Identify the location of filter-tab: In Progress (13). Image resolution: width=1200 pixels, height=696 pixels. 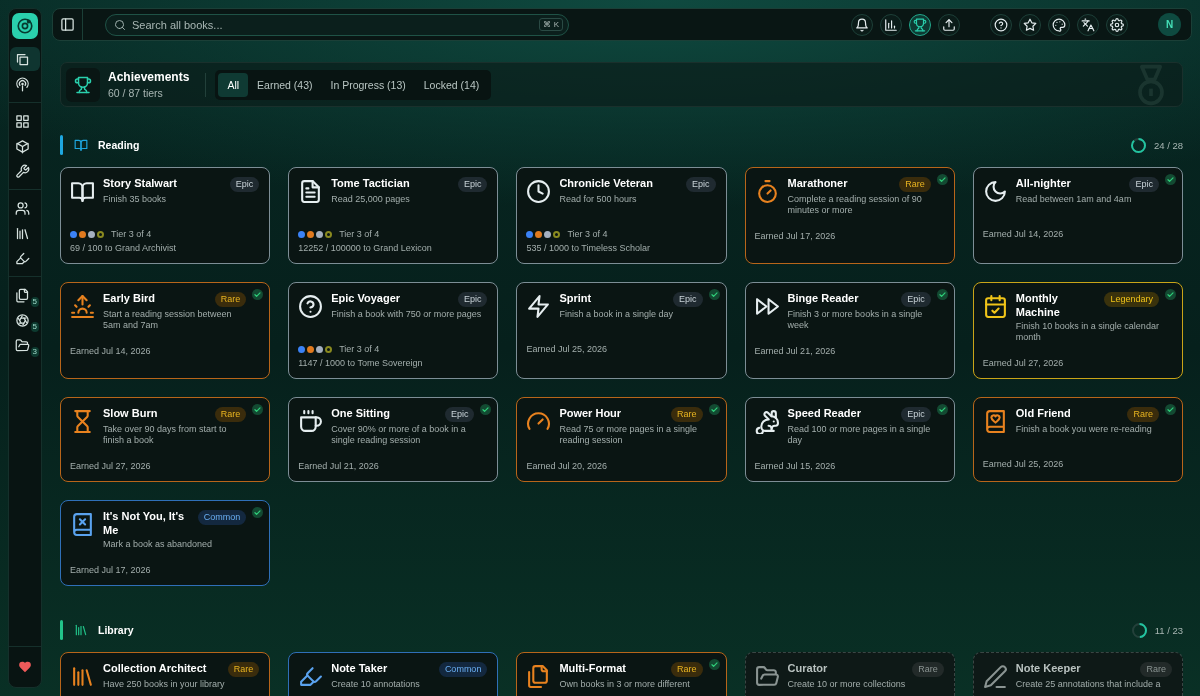
(368, 84).